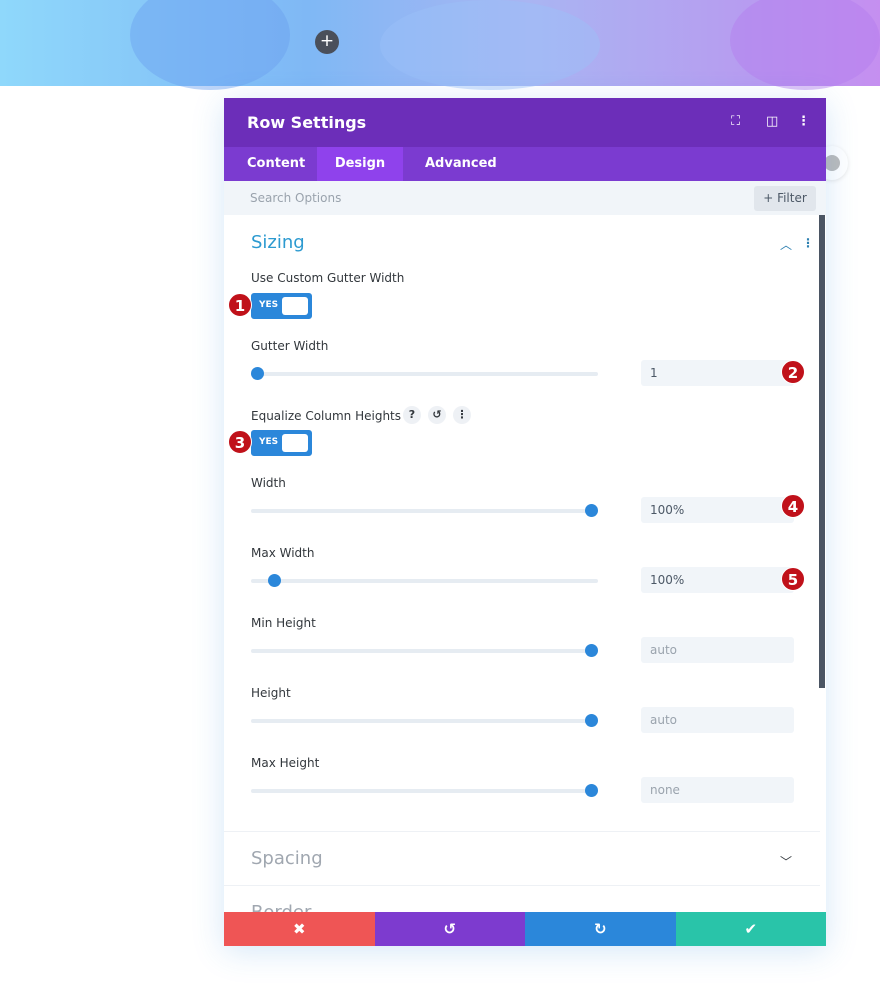 This screenshot has height=986, width=880. Describe the element at coordinates (717, 373) in the screenshot. I see `gutter-width-input: 1` at that location.